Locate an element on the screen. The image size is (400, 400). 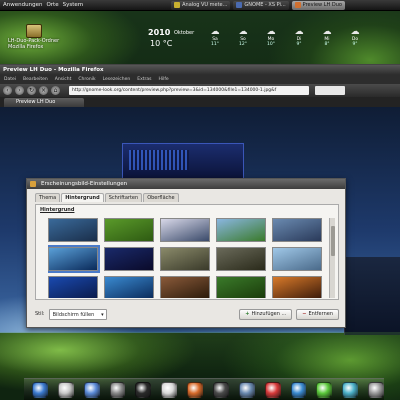
forecast-day-temp: 9° is located at coordinates (355, 44).